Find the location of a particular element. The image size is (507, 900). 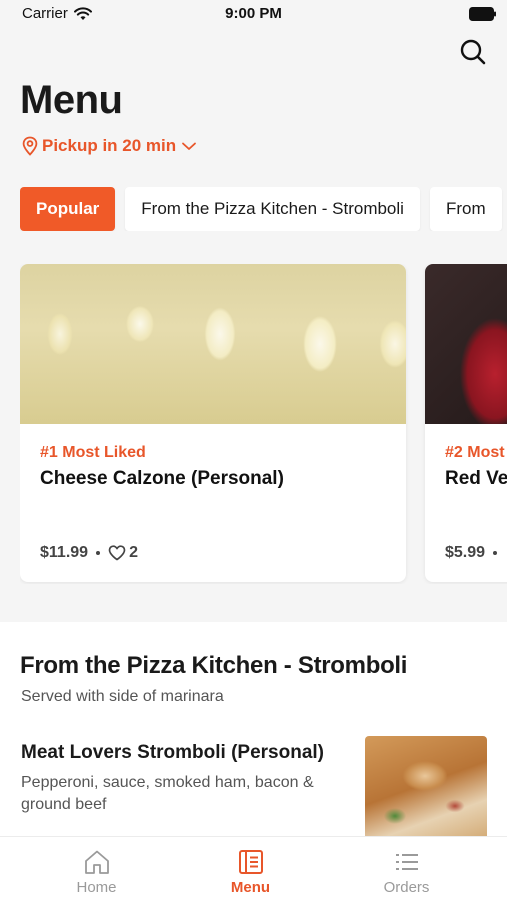

pickup-label: Pickup in 20 min is located at coordinates (109, 145).